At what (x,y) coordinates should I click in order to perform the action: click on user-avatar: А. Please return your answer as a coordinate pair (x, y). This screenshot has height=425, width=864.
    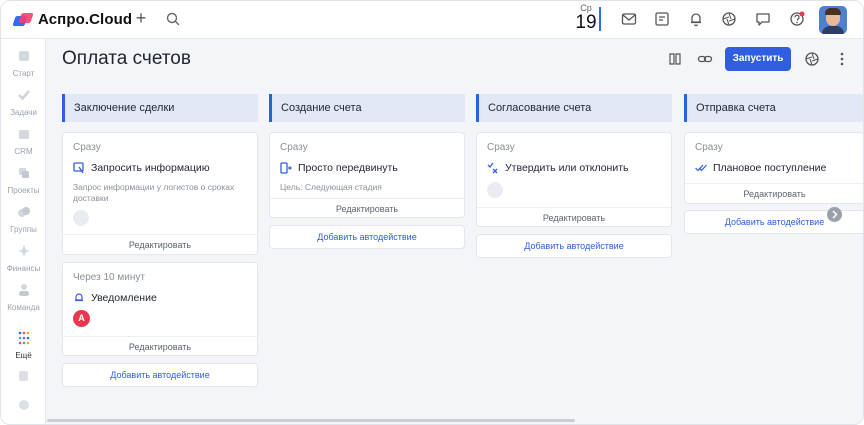
    Looking at the image, I should click on (81, 318).